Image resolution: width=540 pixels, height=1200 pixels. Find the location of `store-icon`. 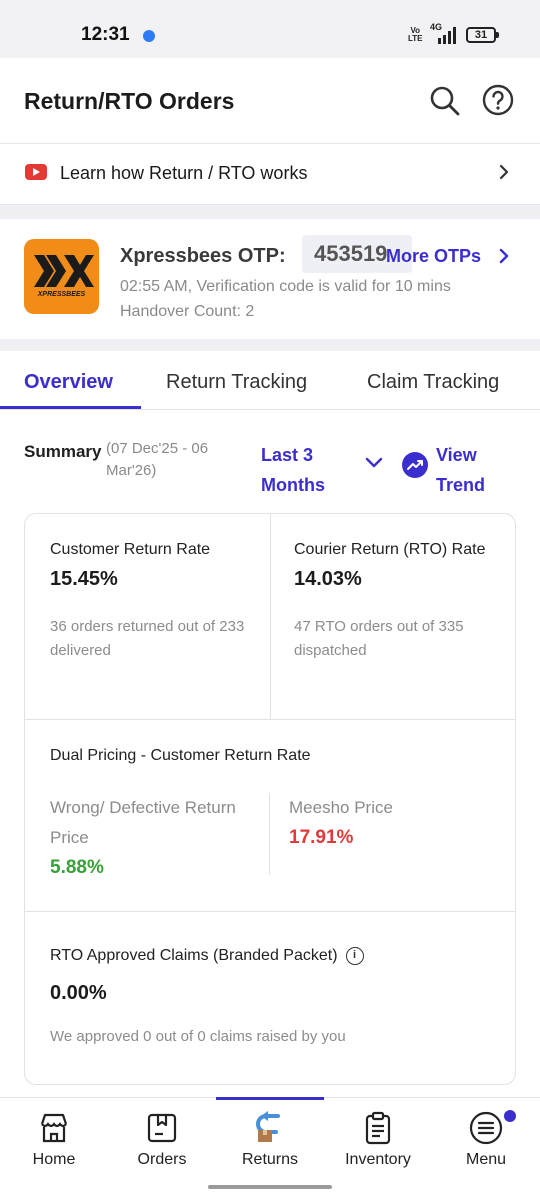

store-icon is located at coordinates (54, 1128).